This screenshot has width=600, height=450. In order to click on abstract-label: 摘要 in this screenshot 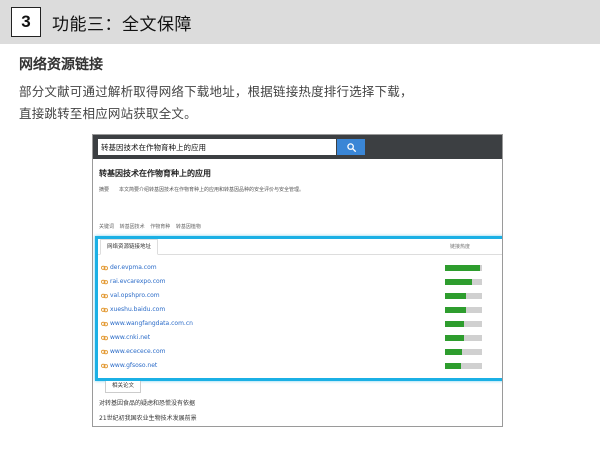, I will do `click(104, 190)`.